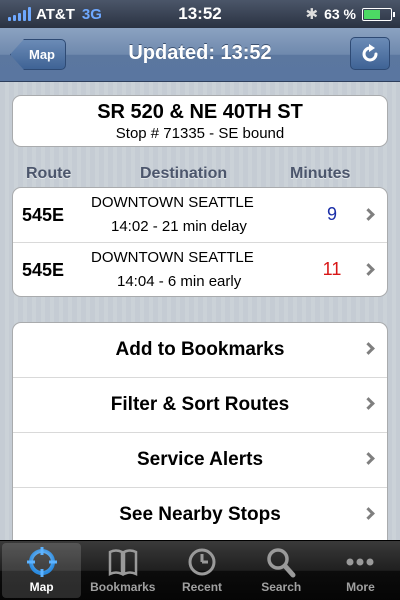  What do you see at coordinates (123, 587) in the screenshot?
I see `tab-label: Bookmarks` at bounding box center [123, 587].